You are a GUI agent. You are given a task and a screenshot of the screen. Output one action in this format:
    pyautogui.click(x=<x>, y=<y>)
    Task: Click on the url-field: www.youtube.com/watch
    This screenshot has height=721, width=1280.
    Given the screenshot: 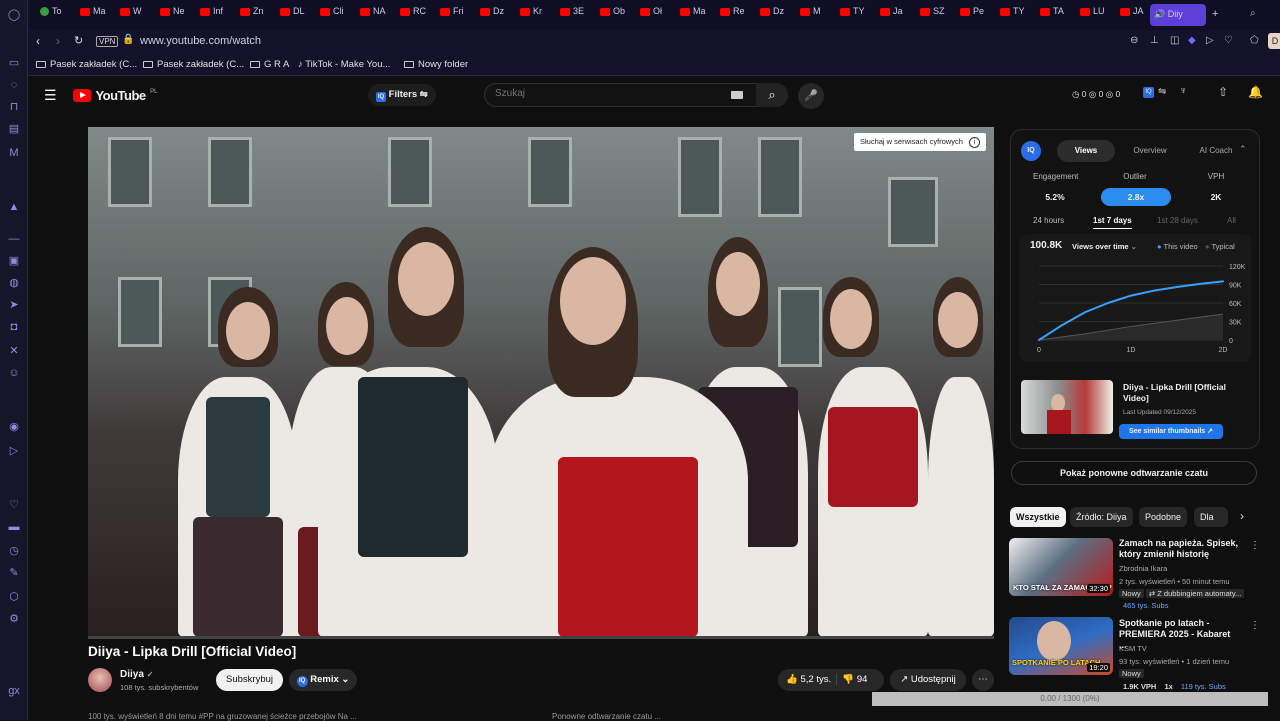 What is the action you would take?
    pyautogui.click(x=200, y=41)
    